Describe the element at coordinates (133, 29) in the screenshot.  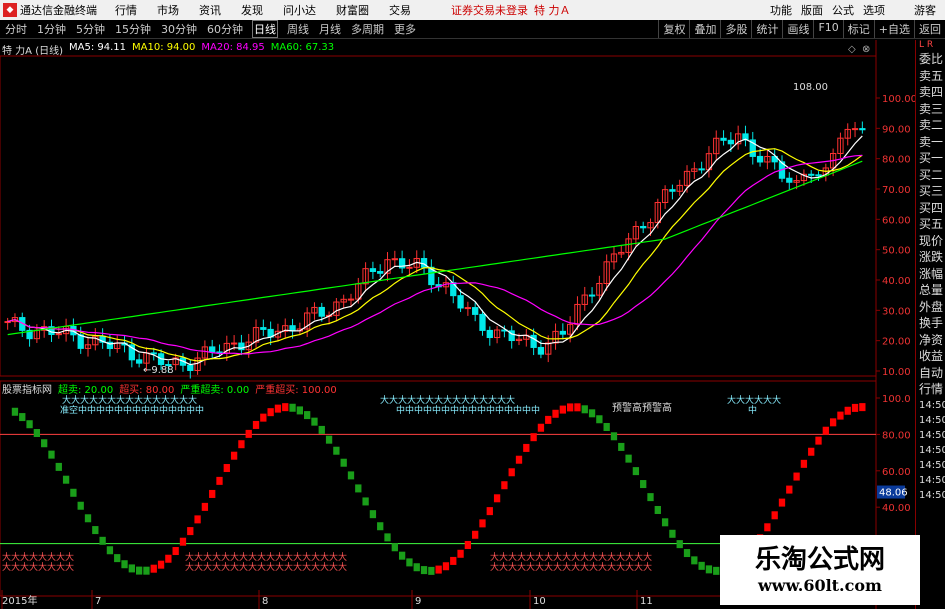
I see `period-tab-15min: 15分钟` at that location.